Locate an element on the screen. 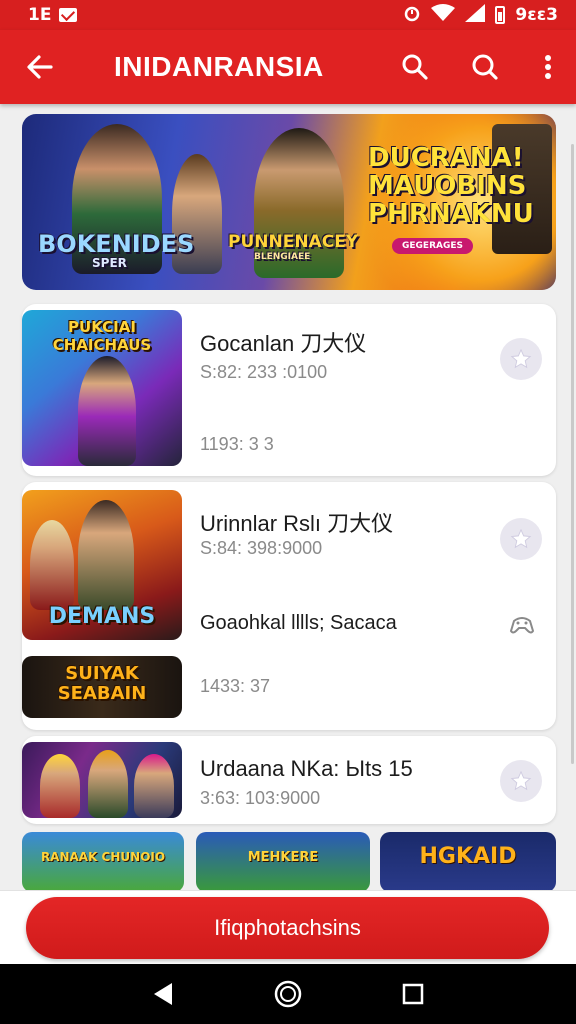 The image size is (576, 1024). game-thumbnail: DEMANS is located at coordinates (102, 565).